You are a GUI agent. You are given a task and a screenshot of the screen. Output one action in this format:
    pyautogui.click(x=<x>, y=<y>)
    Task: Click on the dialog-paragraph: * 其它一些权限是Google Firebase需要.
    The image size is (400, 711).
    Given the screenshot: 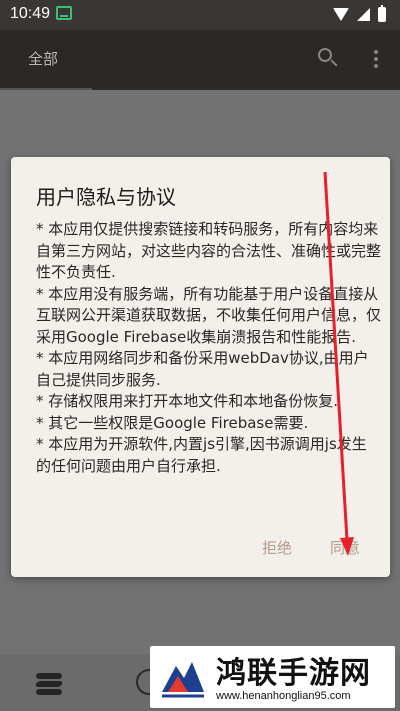 What is the action you would take?
    pyautogui.click(x=172, y=422)
    